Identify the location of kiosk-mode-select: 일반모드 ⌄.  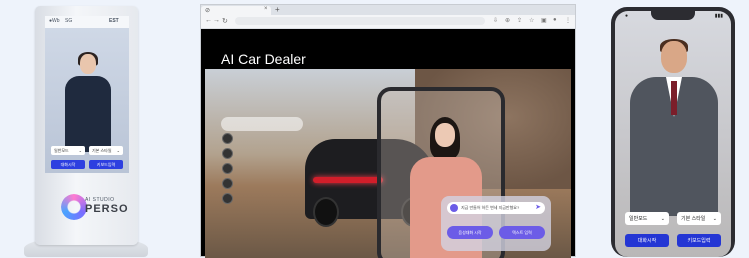
(68, 150).